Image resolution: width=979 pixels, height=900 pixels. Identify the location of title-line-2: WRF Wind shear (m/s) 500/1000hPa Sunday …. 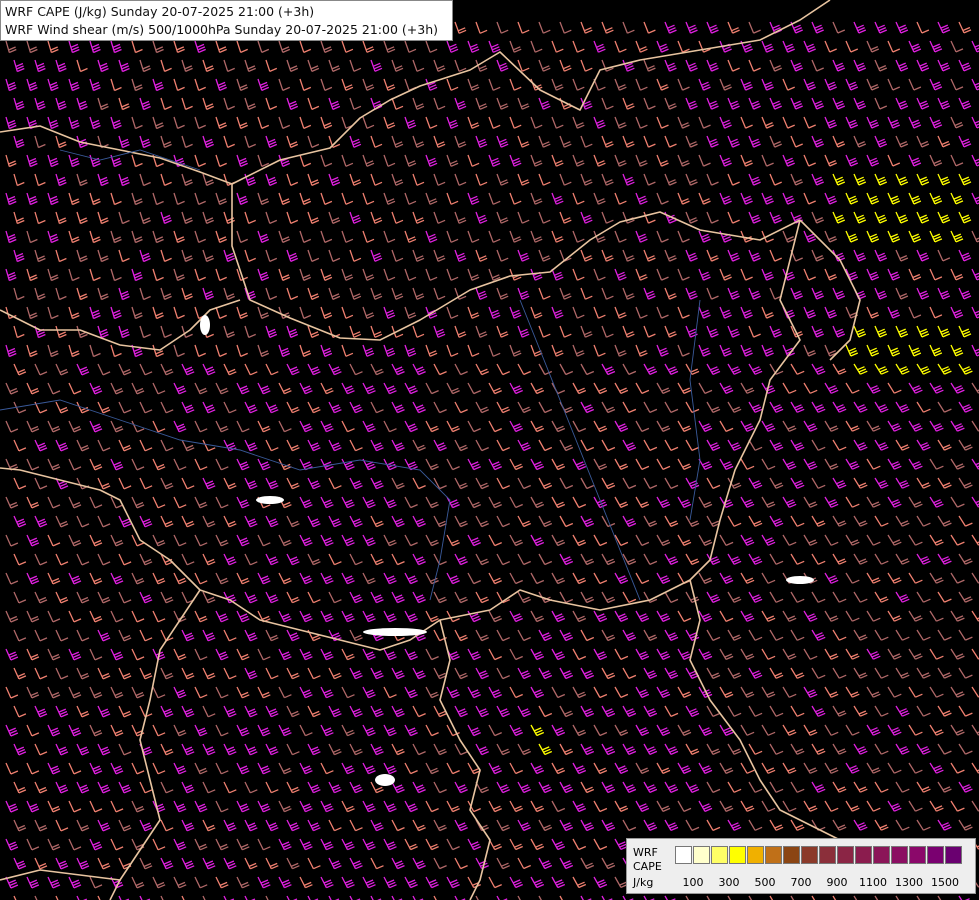
(221, 29).